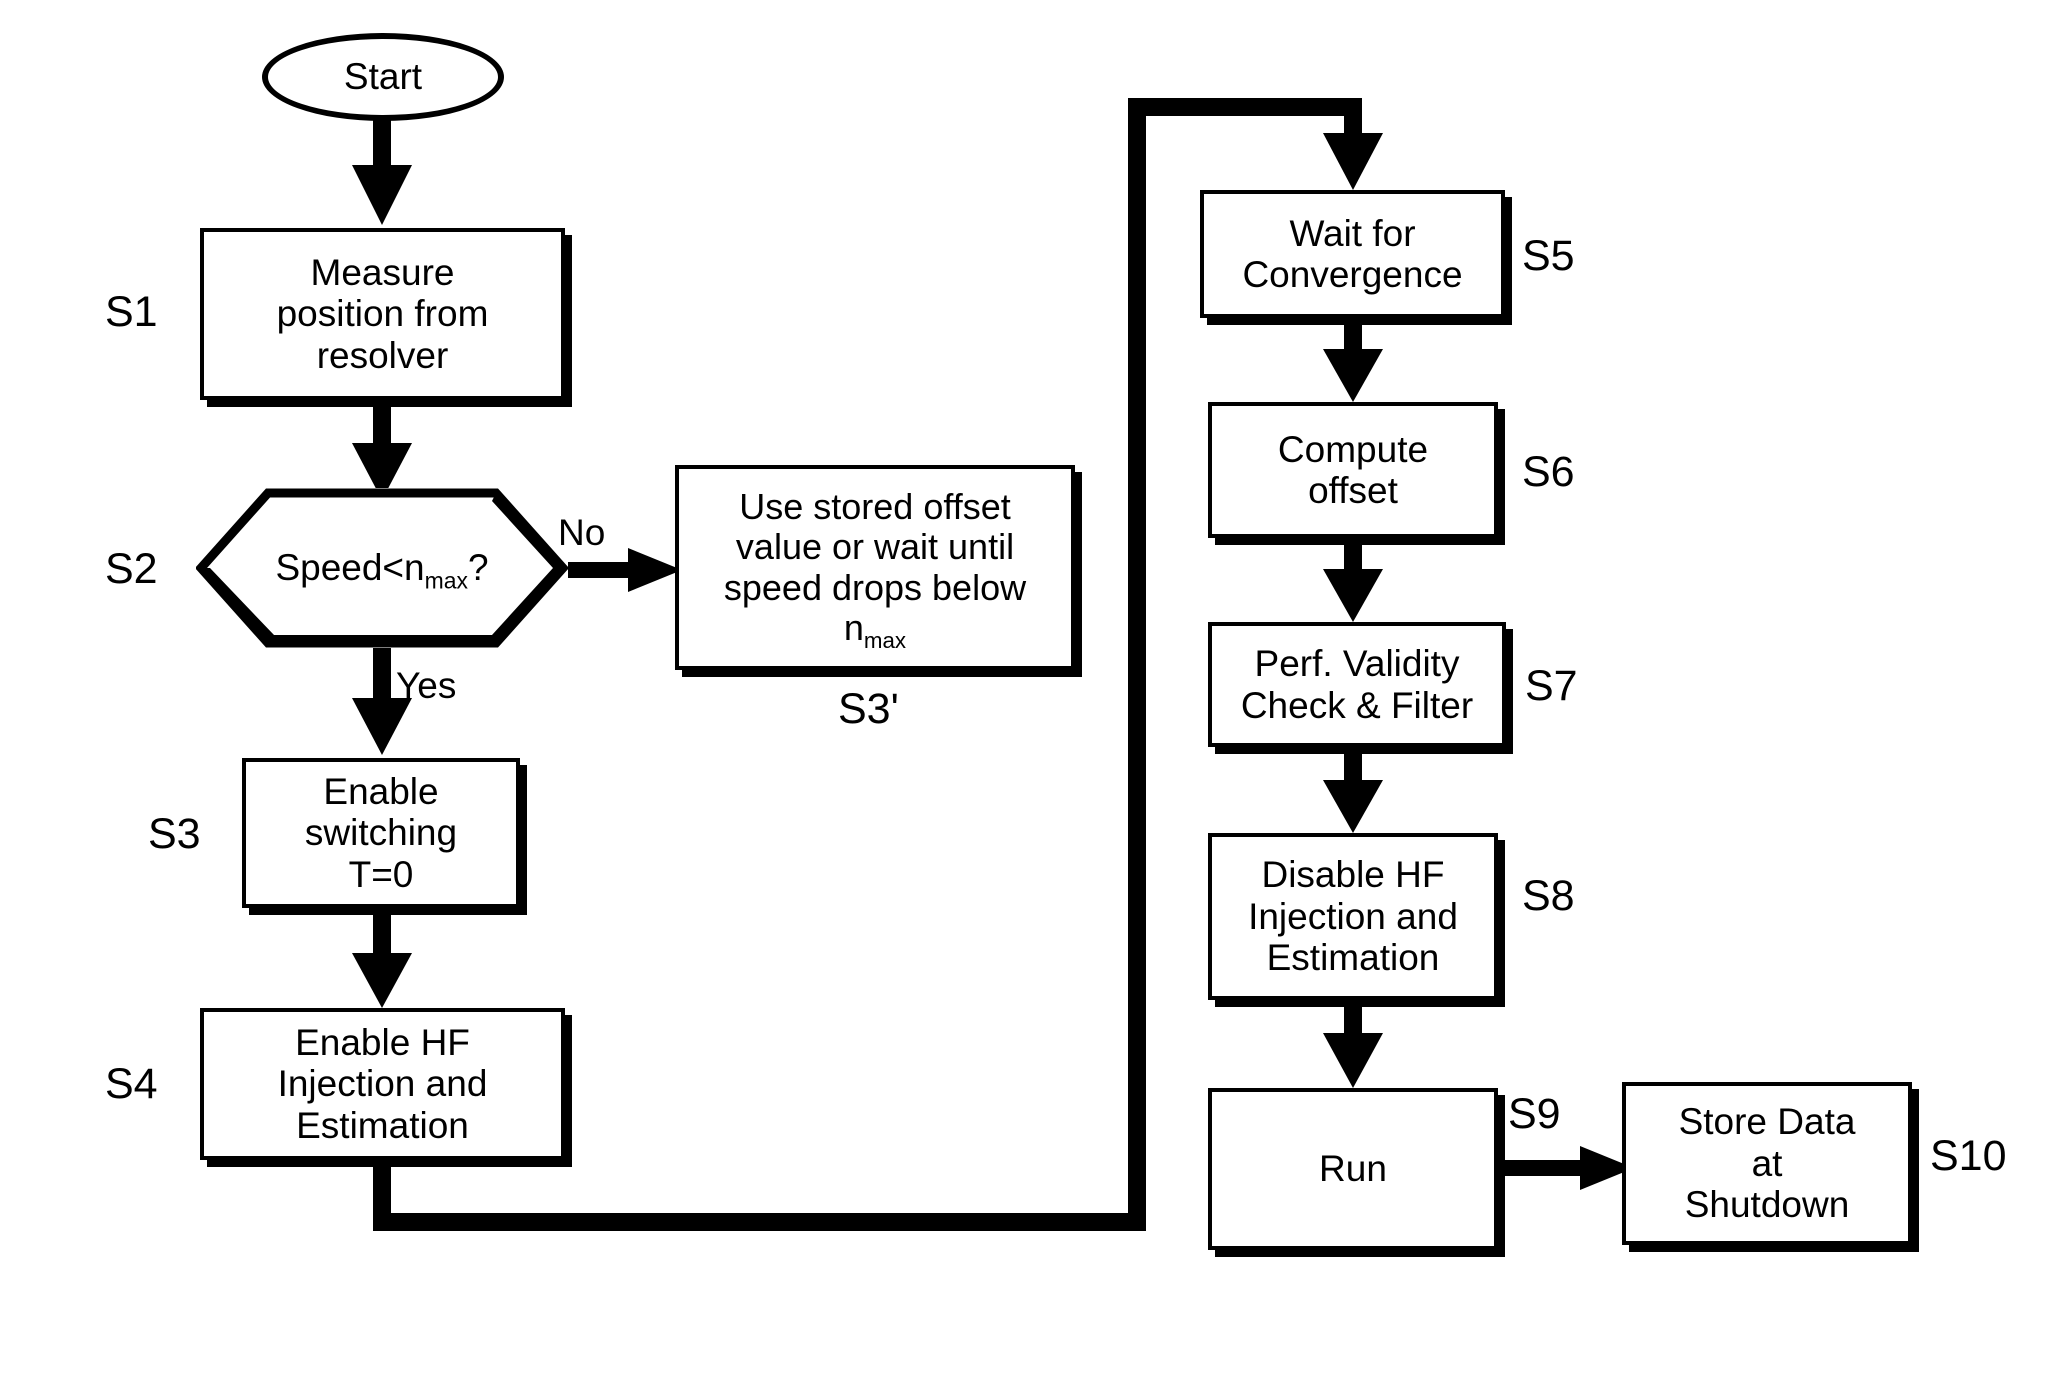 This screenshot has width=2058, height=1393. What do you see at coordinates (1968, 1156) in the screenshot?
I see `step-label-s10: S10` at bounding box center [1968, 1156].